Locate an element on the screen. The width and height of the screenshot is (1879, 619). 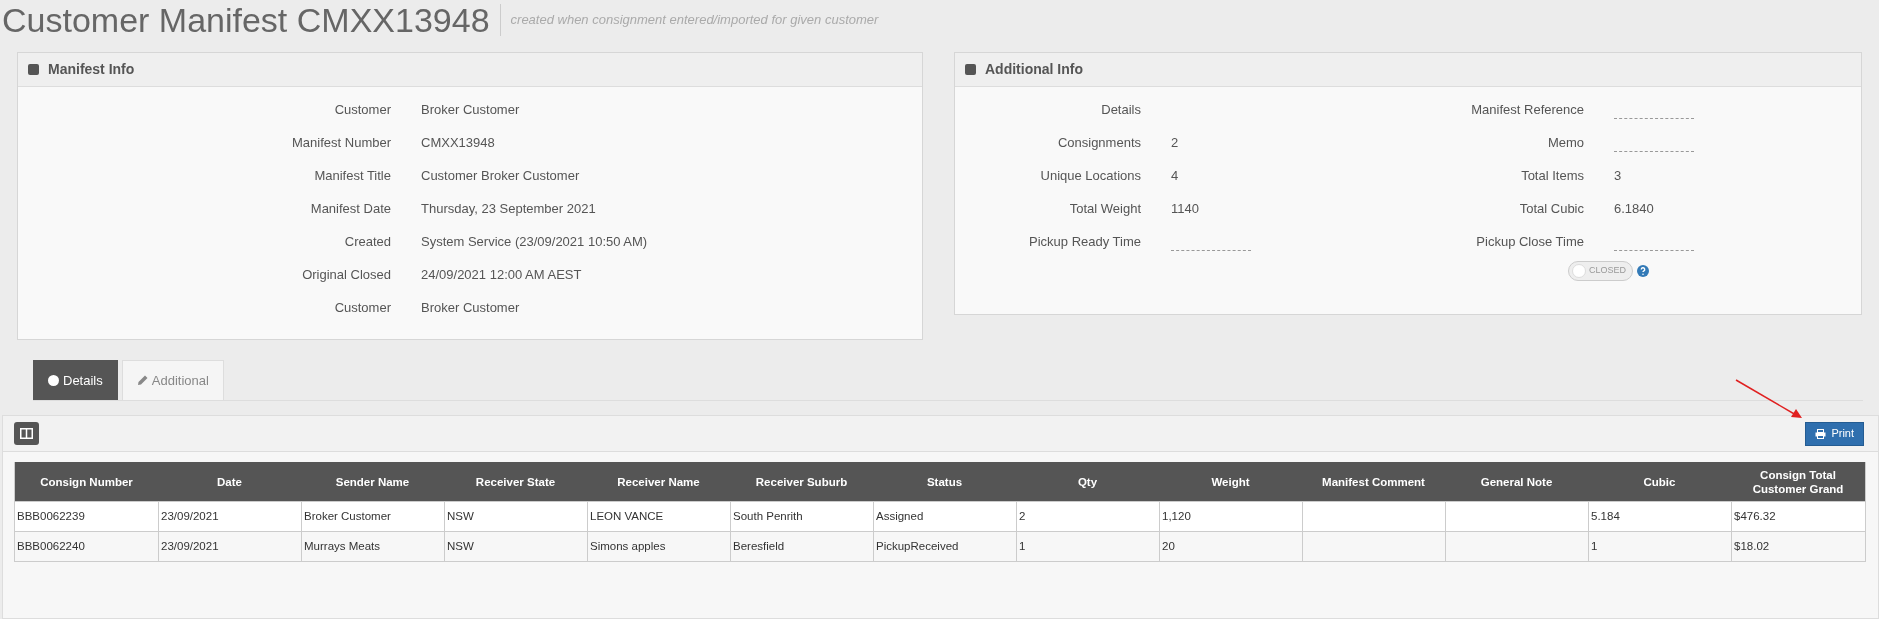
panel-title: Additional Info is located at coordinates (1034, 69).